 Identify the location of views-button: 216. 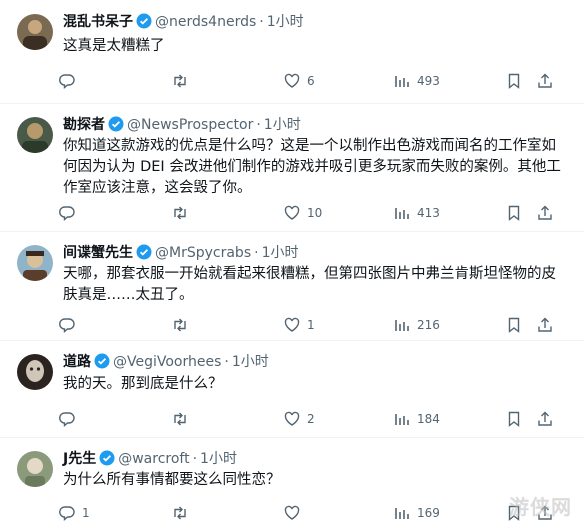
(416, 325).